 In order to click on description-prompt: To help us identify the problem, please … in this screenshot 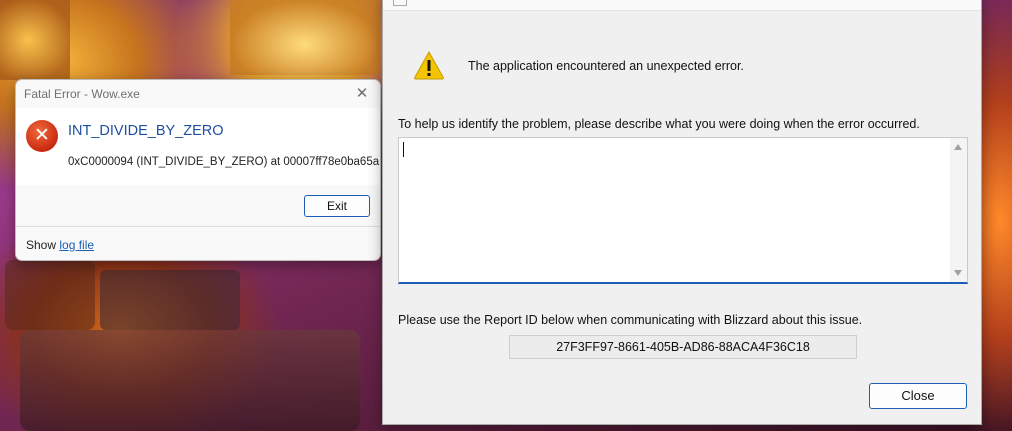, I will do `click(659, 124)`.